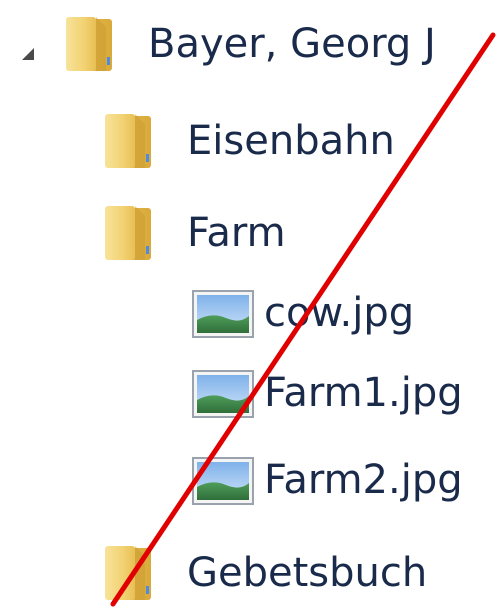 Image resolution: width=504 pixels, height=609 pixels. I want to click on tree-node-farm2-jpg: Farm2.jpg, so click(252, 480).